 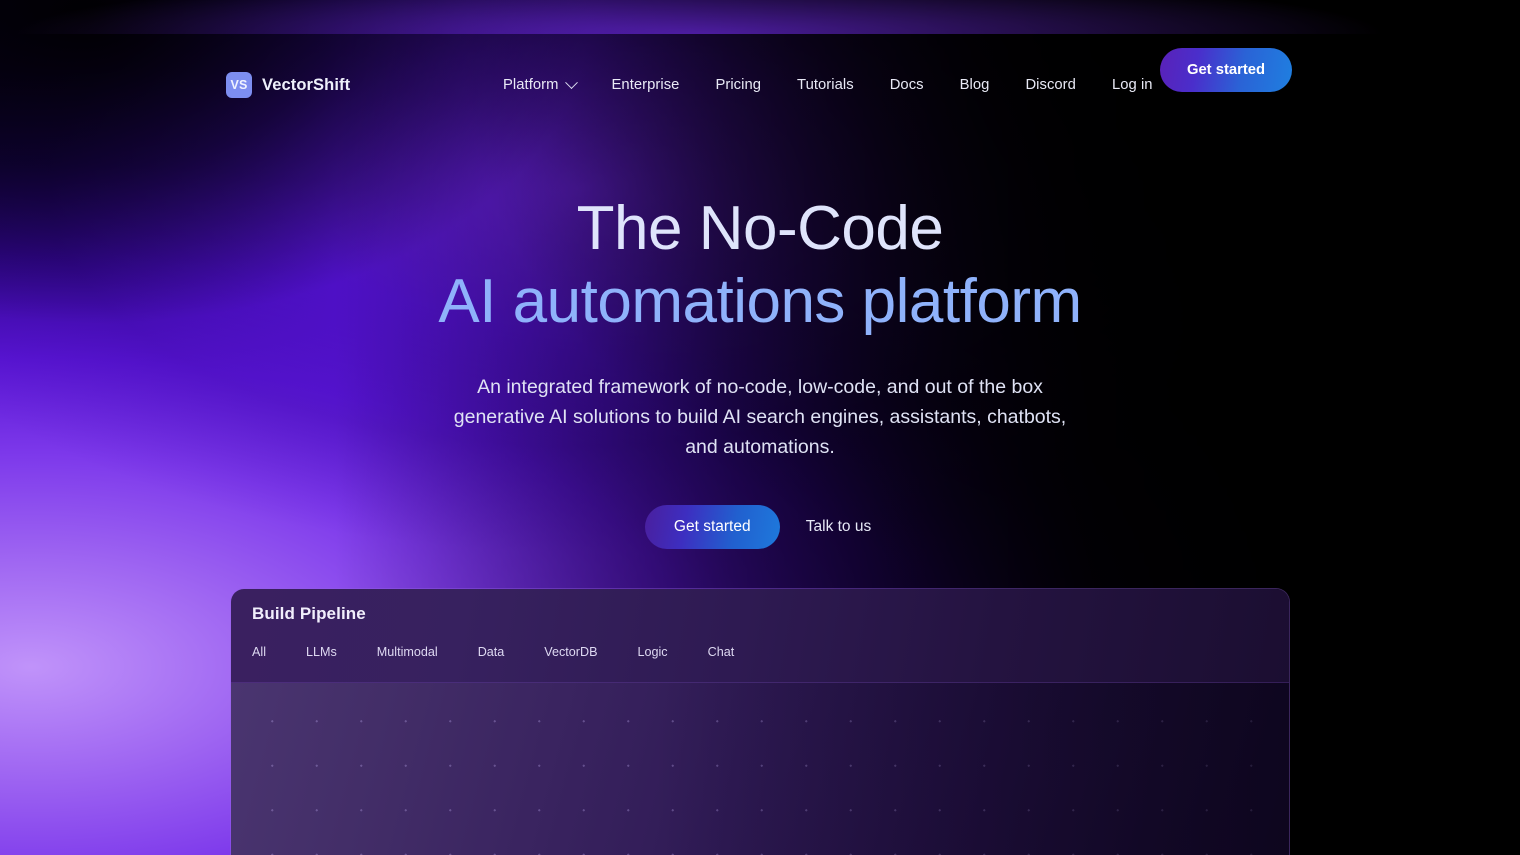 What do you see at coordinates (1226, 70) in the screenshot?
I see `nav-get-started-button: Get started` at bounding box center [1226, 70].